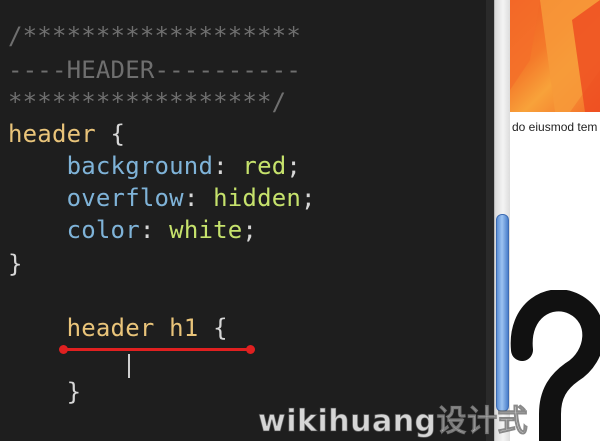  What do you see at coordinates (103, 230) in the screenshot?
I see `property-color: color` at bounding box center [103, 230].